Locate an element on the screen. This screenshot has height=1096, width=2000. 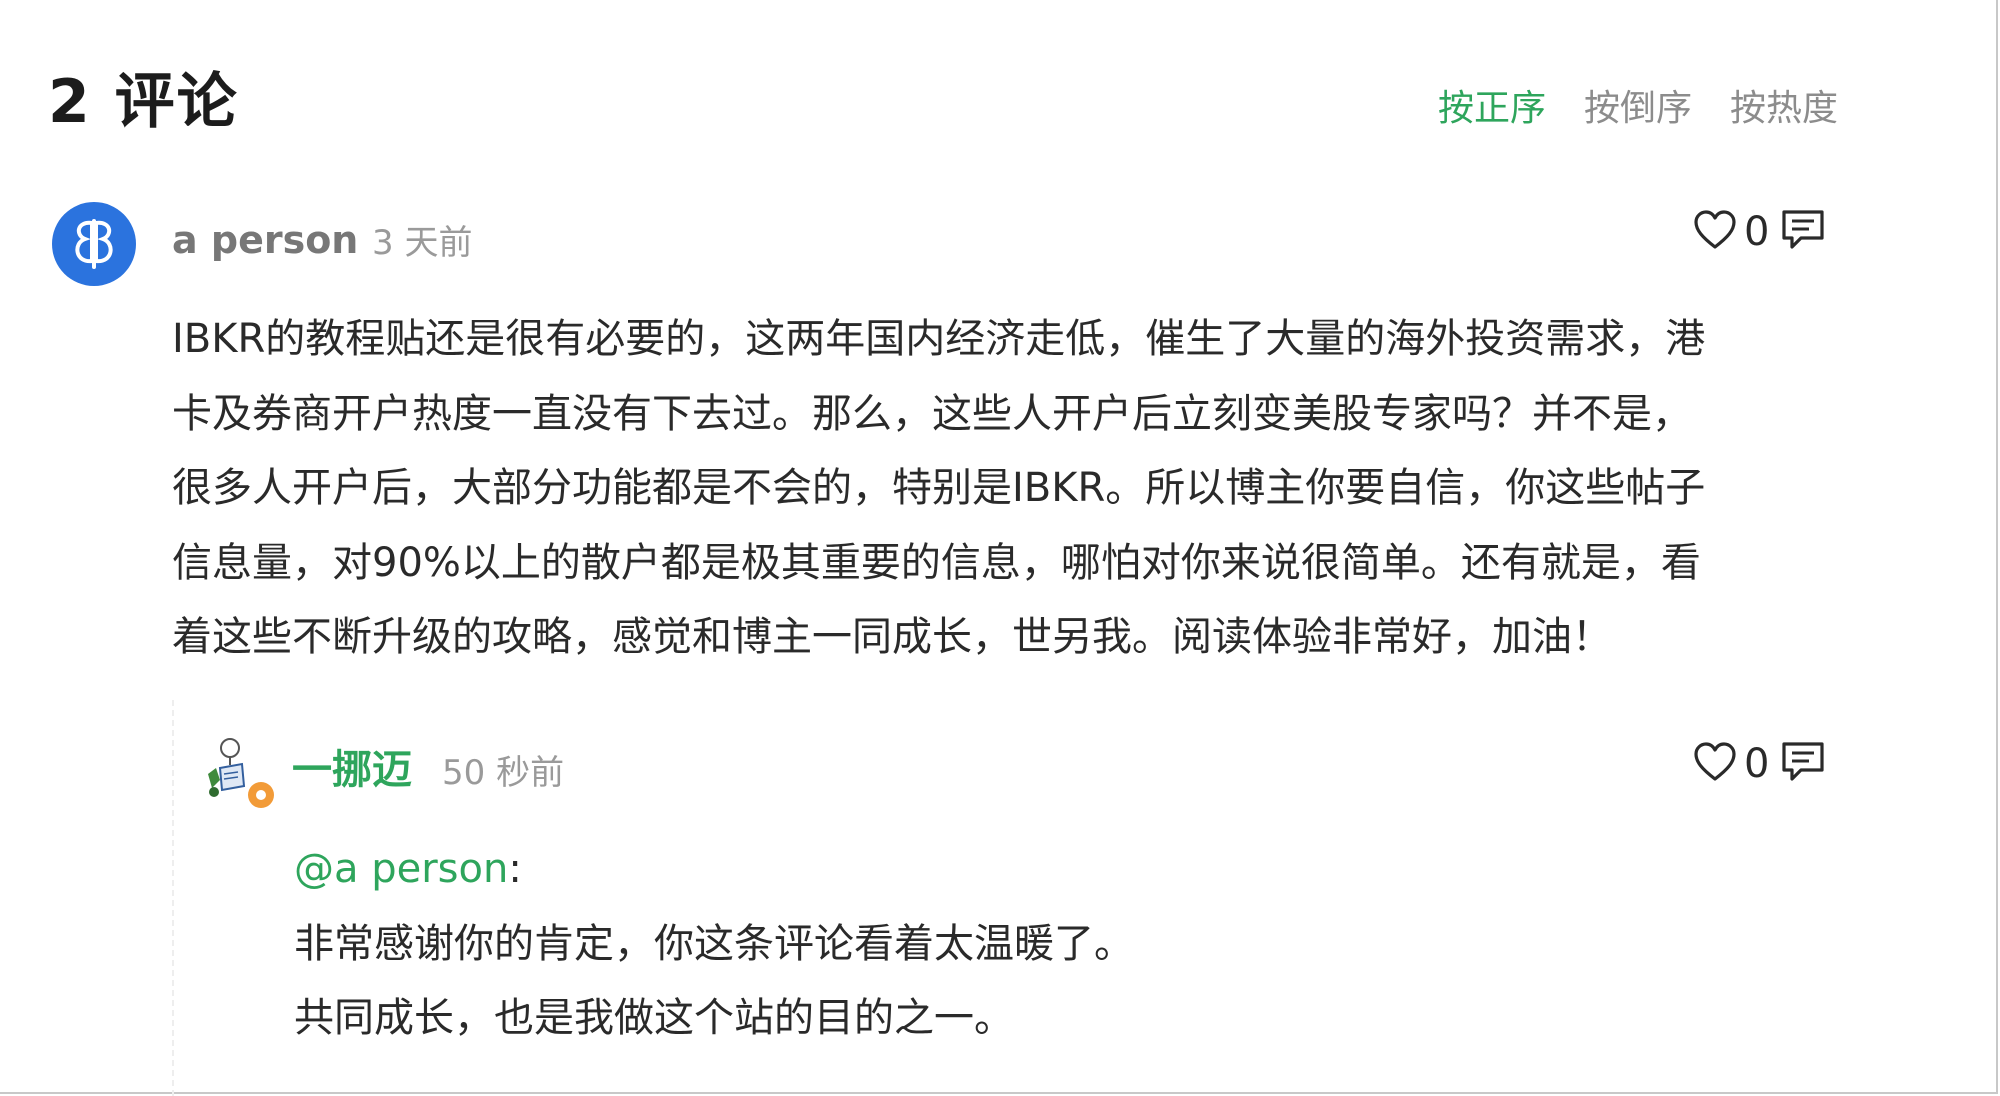
reply-author: 一挪迈 is located at coordinates (352, 770).